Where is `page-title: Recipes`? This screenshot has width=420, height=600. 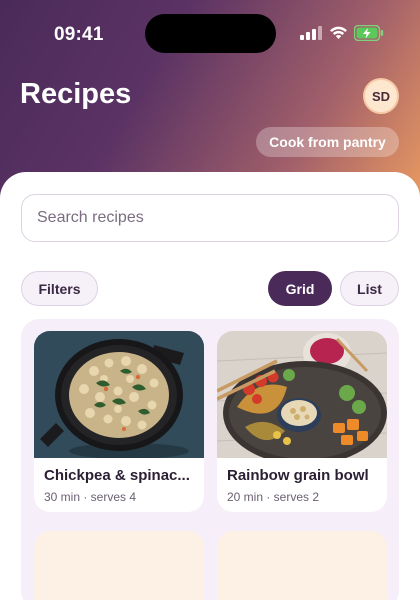 page-title: Recipes is located at coordinates (76, 94).